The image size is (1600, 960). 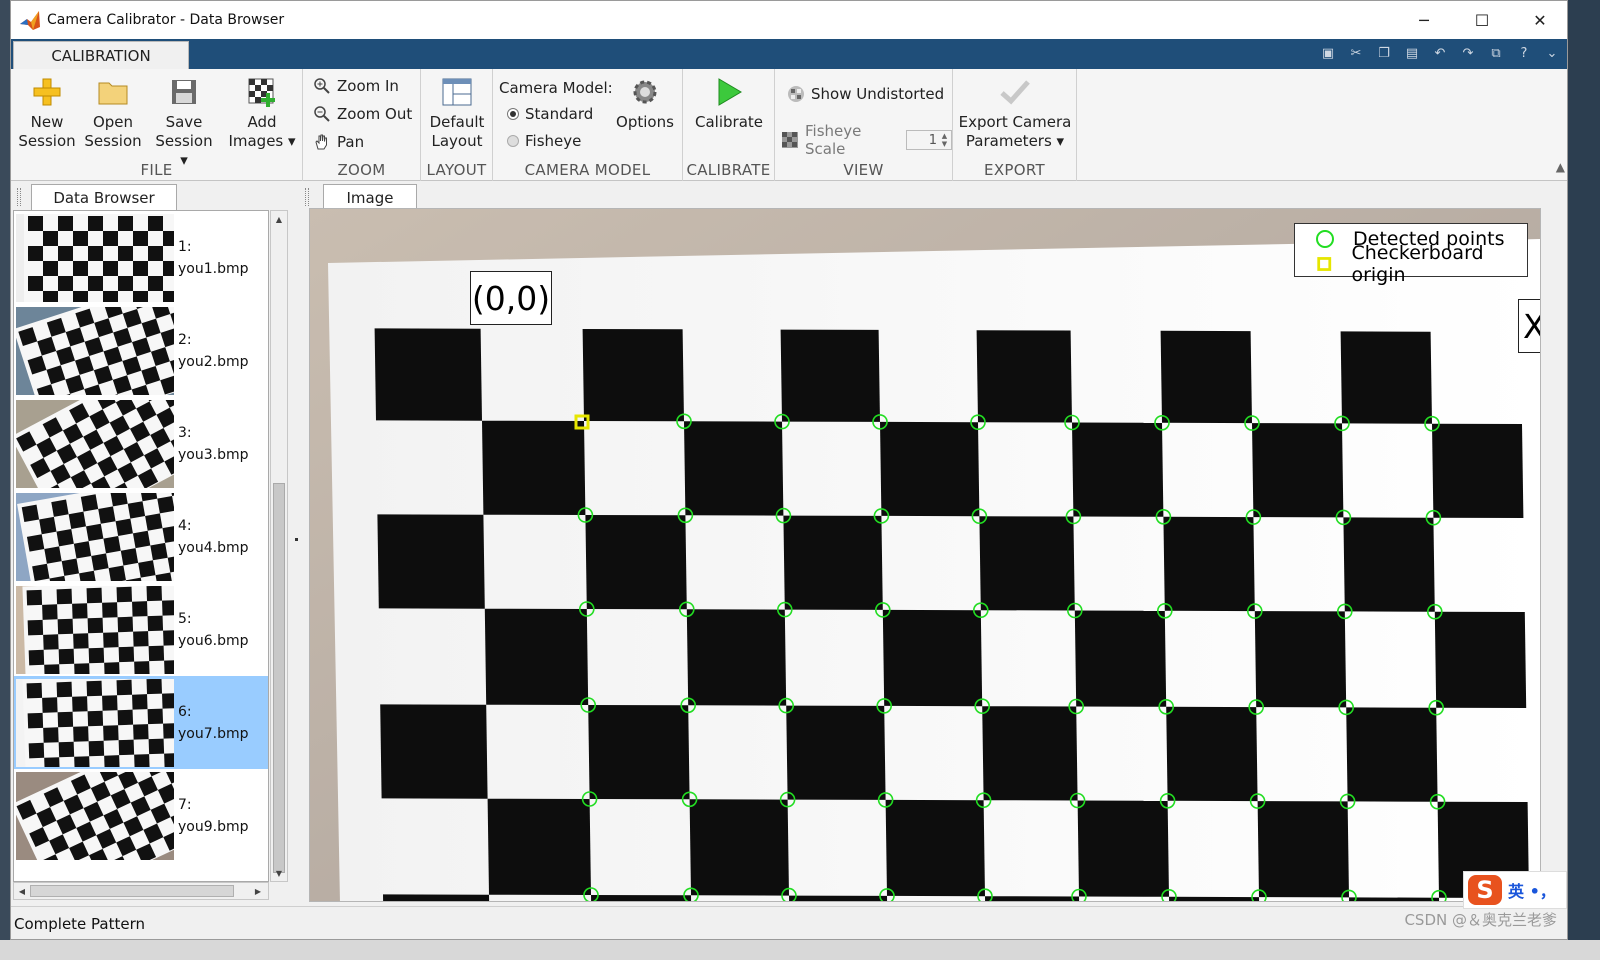 What do you see at coordinates (556, 88) in the screenshot?
I see `camera-model-heading: Camera Model:` at bounding box center [556, 88].